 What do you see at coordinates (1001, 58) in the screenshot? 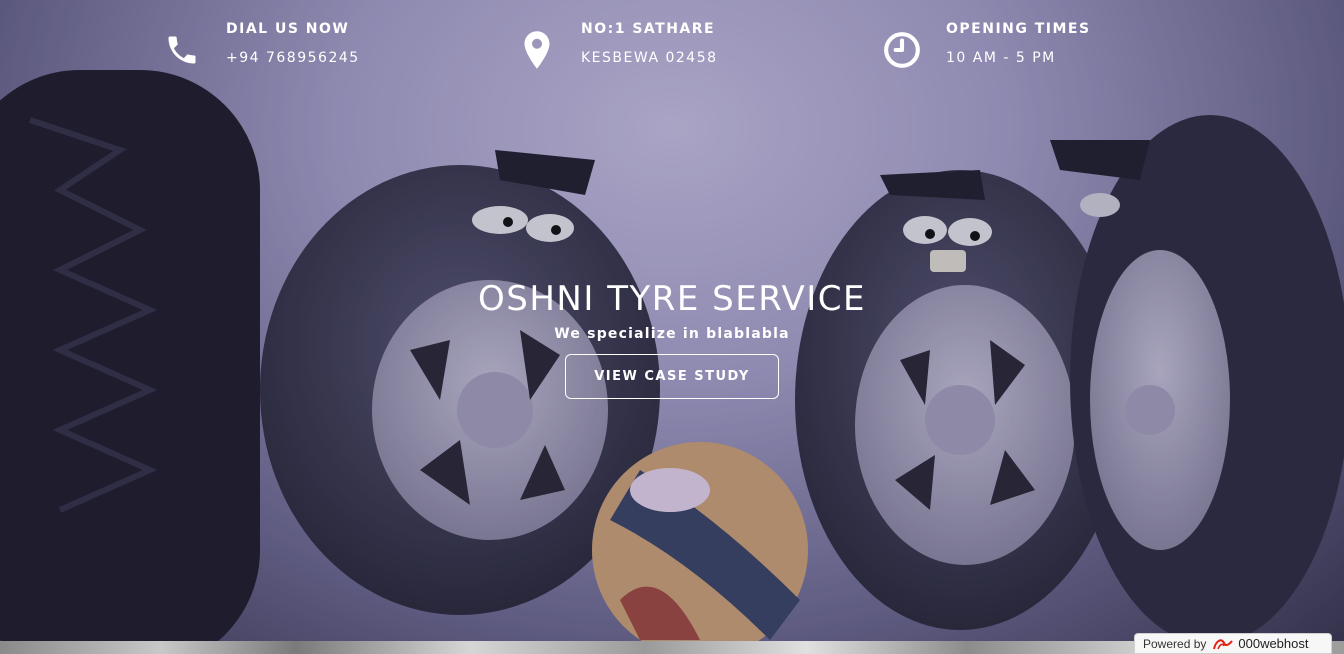
I see `hours-value: 10 AM - 5 PM` at bounding box center [1001, 58].